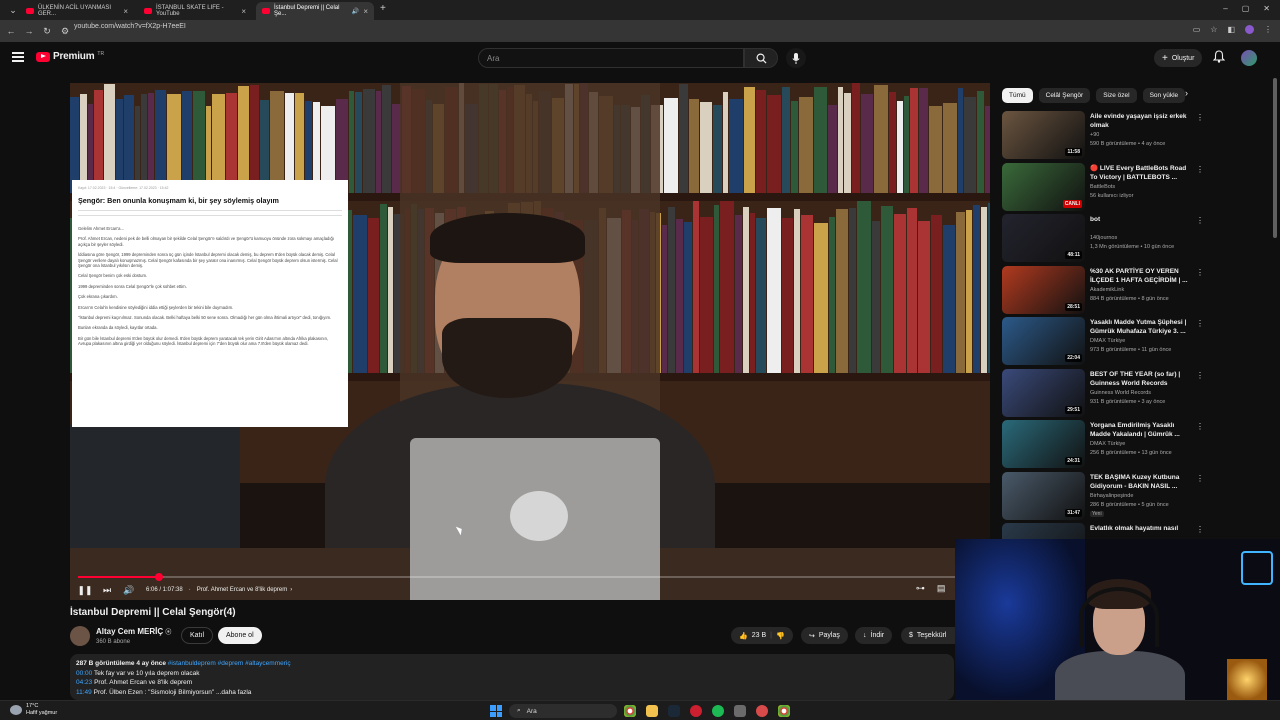  I want to click on chip-recent: Son yükle, so click(1164, 95).